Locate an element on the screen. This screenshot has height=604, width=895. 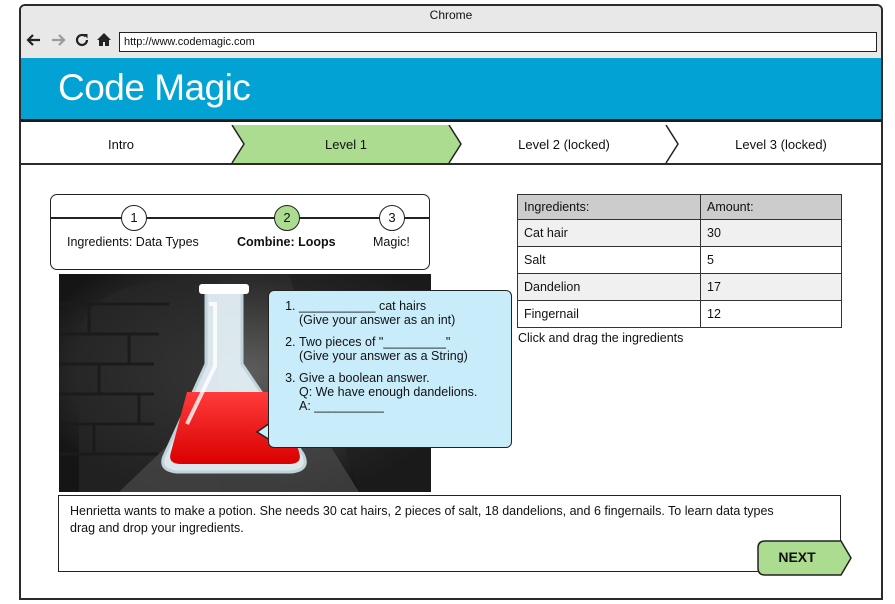
question-hint: (Give your answer as a String) is located at coordinates (383, 356).